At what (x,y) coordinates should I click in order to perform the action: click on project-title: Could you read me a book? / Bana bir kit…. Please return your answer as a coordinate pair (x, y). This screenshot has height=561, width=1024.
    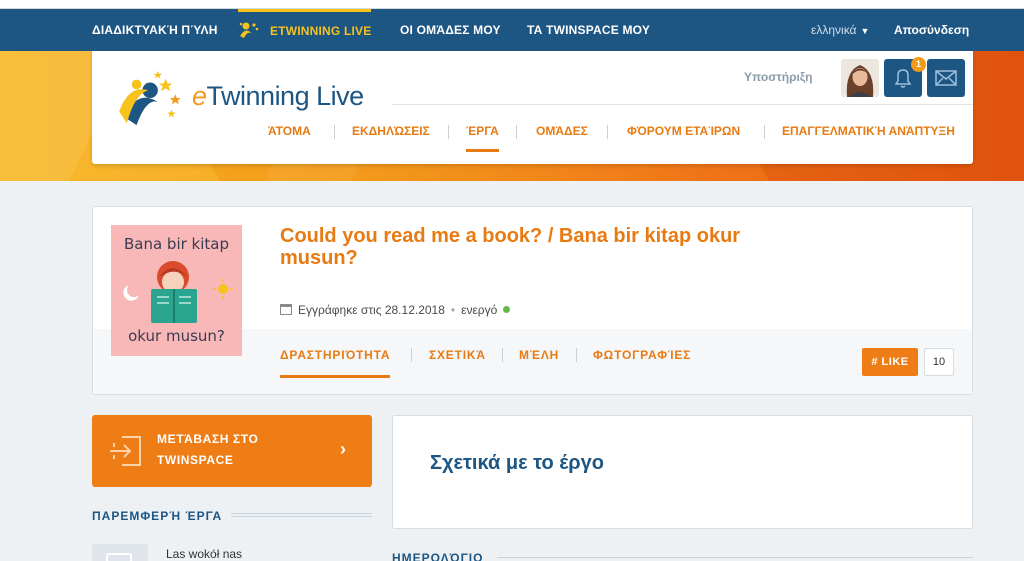
    Looking at the image, I should click on (510, 247).